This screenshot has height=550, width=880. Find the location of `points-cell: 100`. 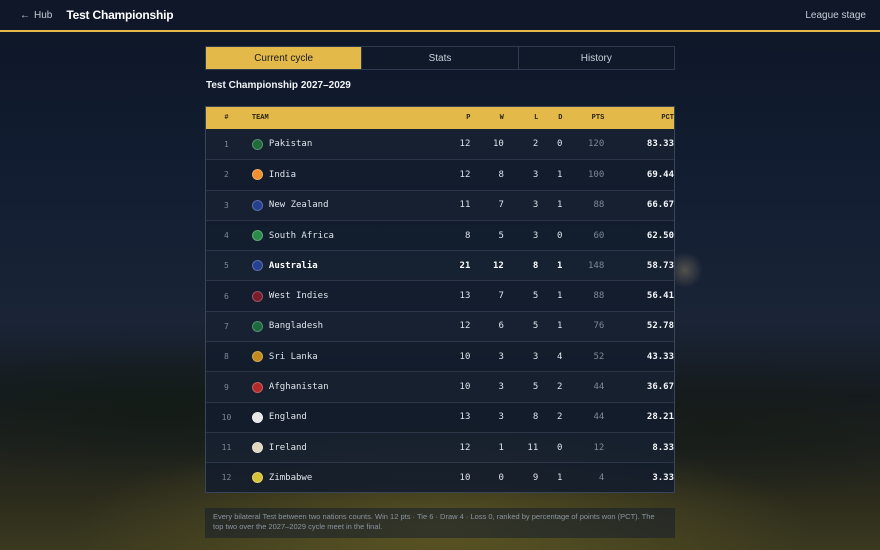

points-cell: 100 is located at coordinates (596, 174).